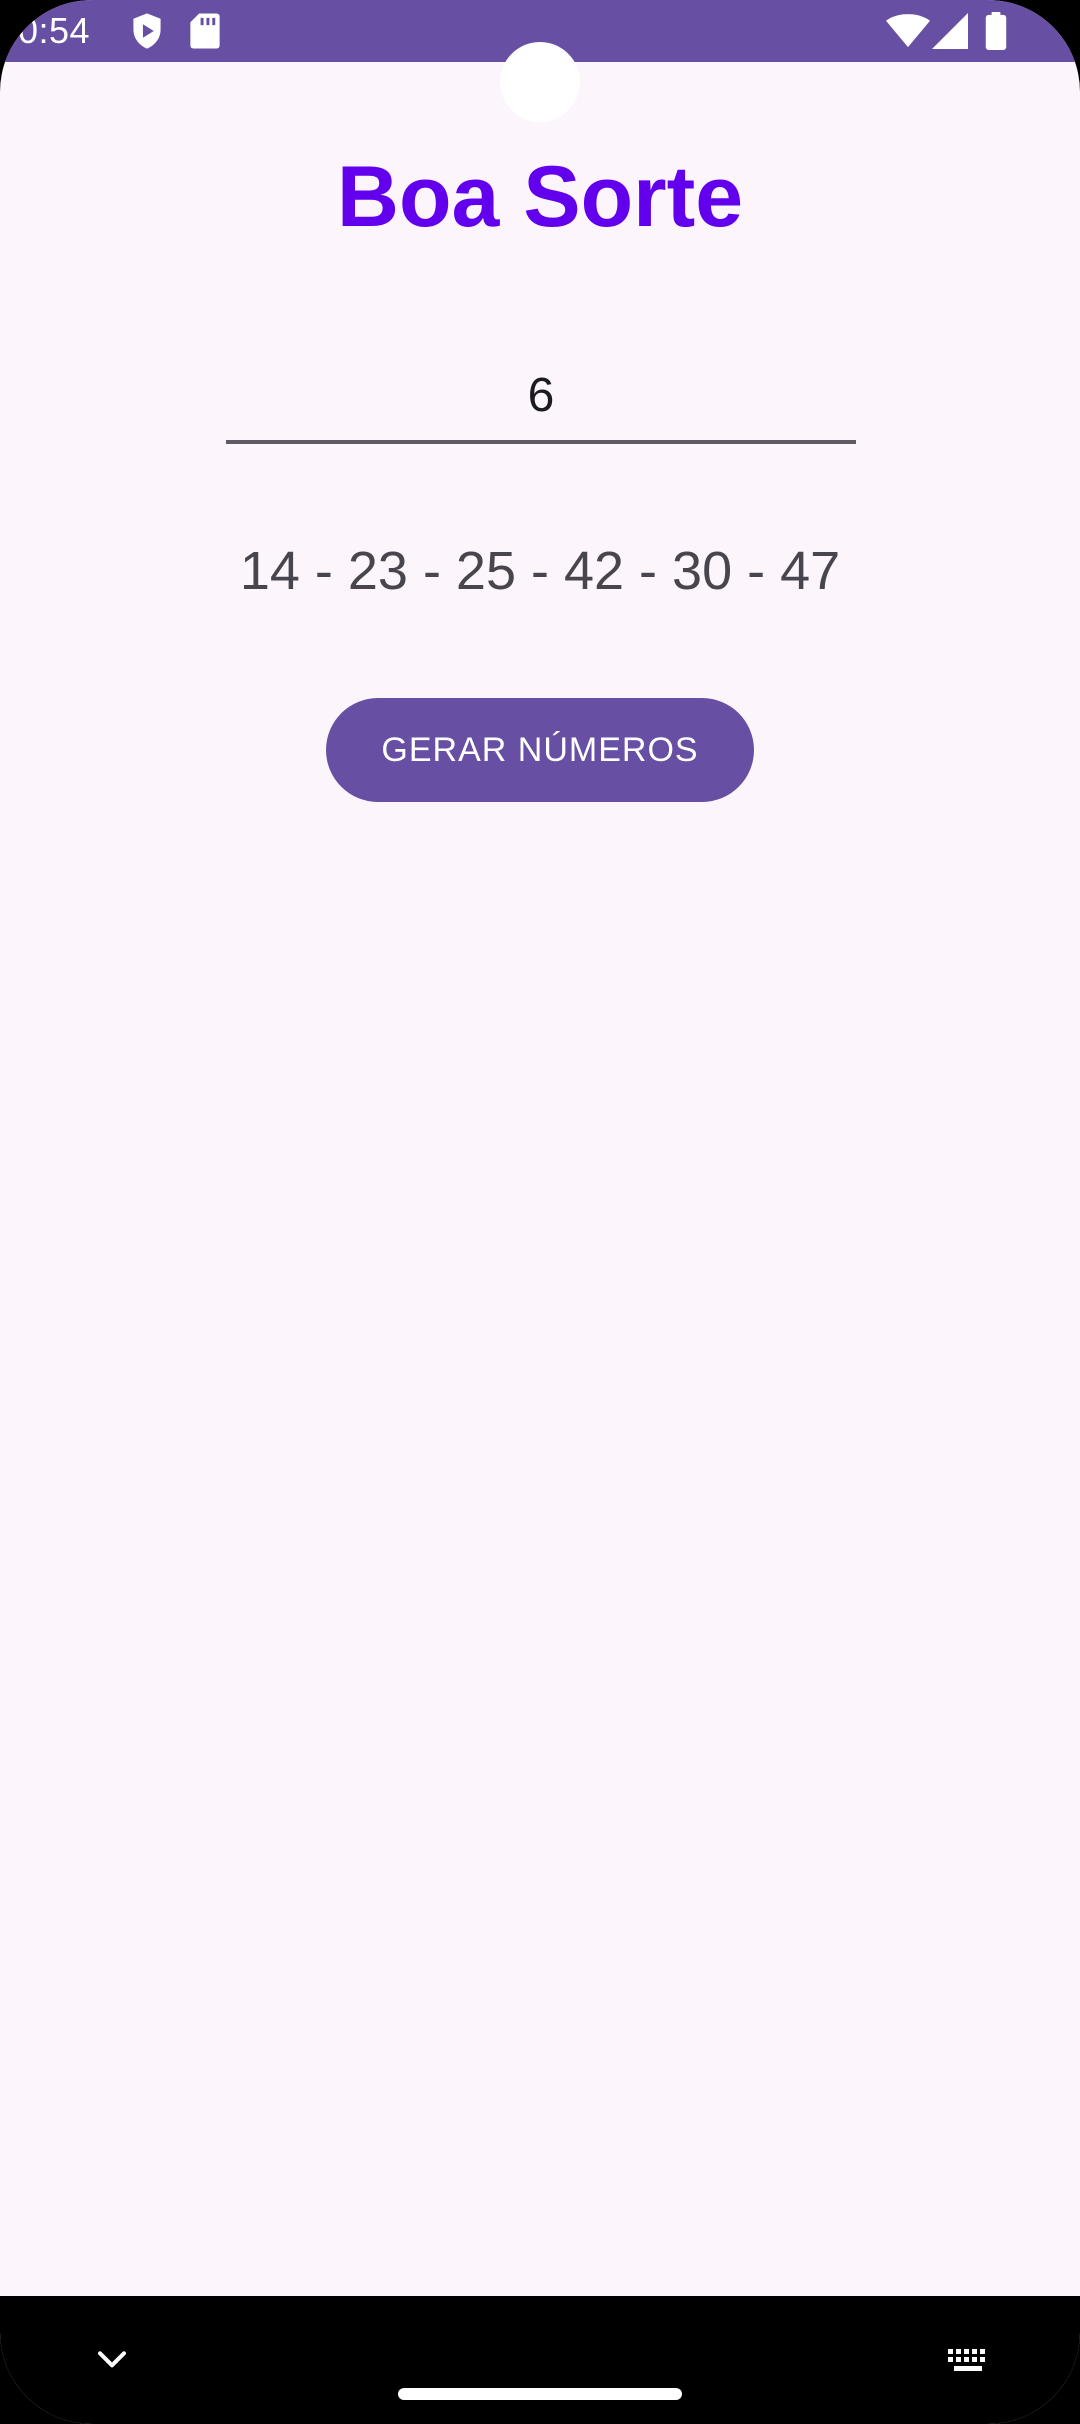  Describe the element at coordinates (540, 82) in the screenshot. I see `camera-cutout` at that location.